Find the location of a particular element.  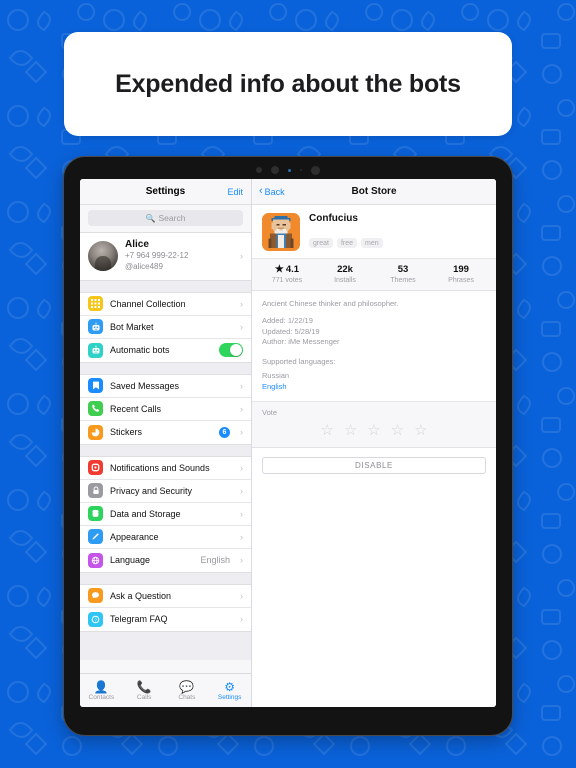

sidebar-item-bot-market: Bot Market › is located at coordinates (165, 327).